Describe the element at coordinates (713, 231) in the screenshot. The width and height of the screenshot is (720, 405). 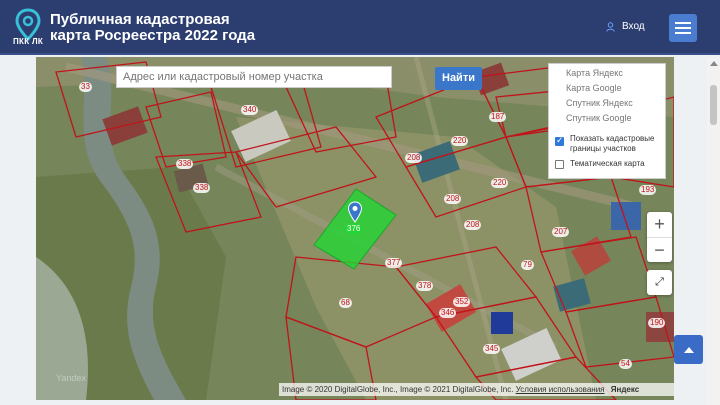
I see `page-scrollbar` at that location.